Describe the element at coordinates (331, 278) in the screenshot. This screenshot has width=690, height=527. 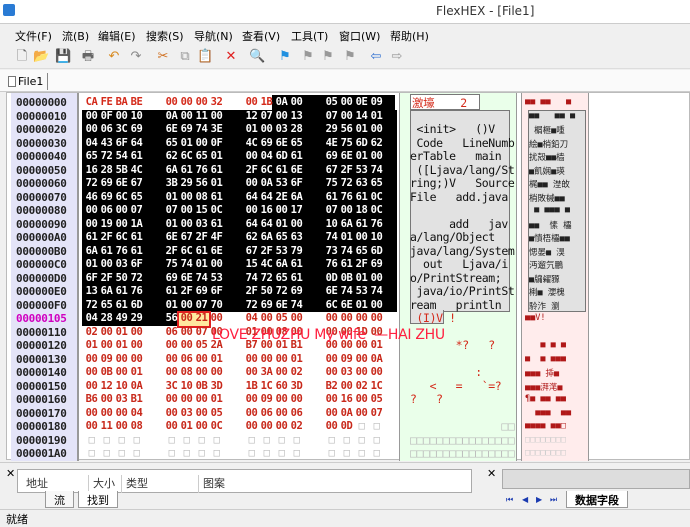
I see `hex-byte: 0D` at that location.